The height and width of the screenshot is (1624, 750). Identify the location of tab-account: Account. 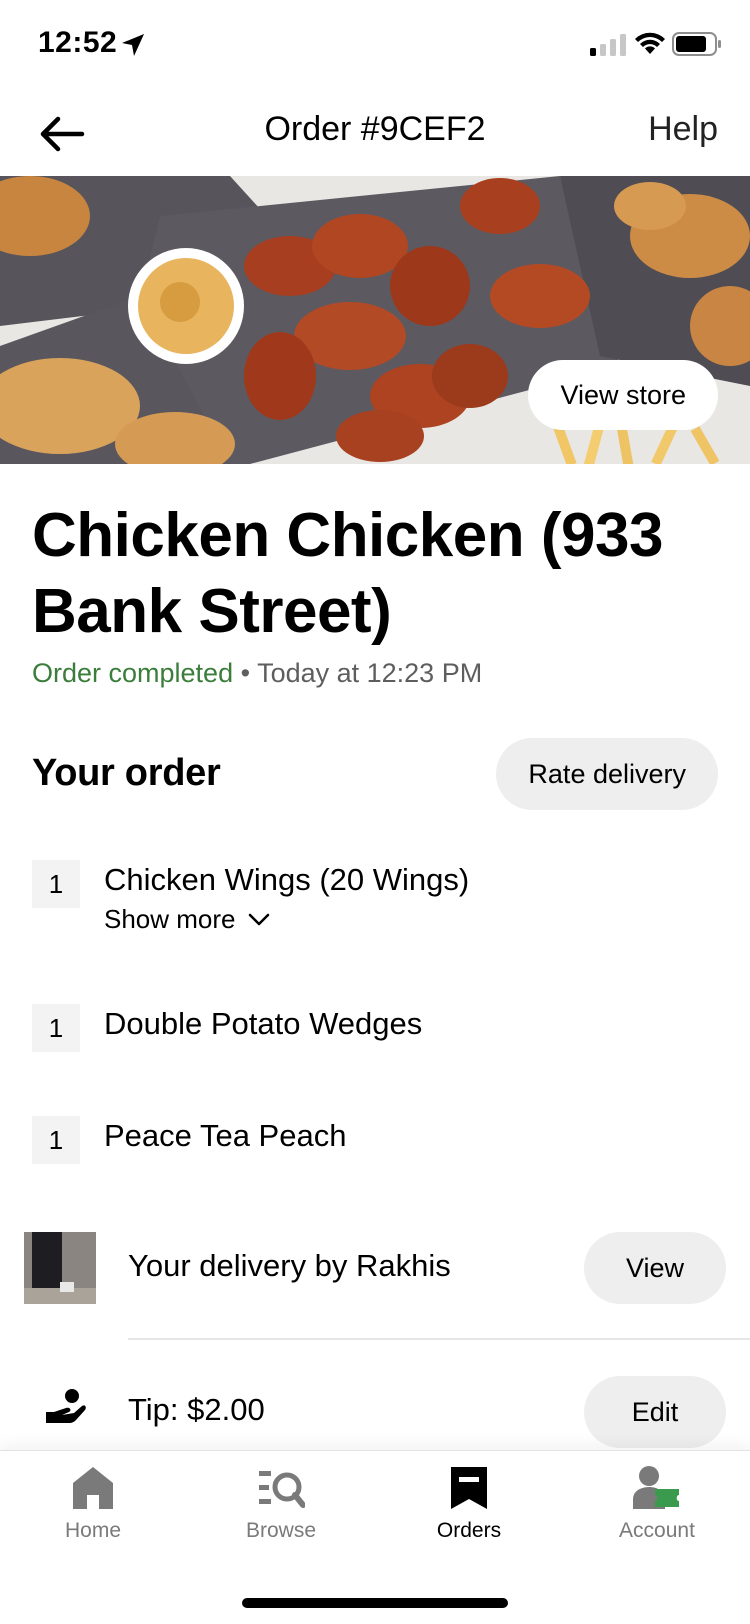
(657, 1504).